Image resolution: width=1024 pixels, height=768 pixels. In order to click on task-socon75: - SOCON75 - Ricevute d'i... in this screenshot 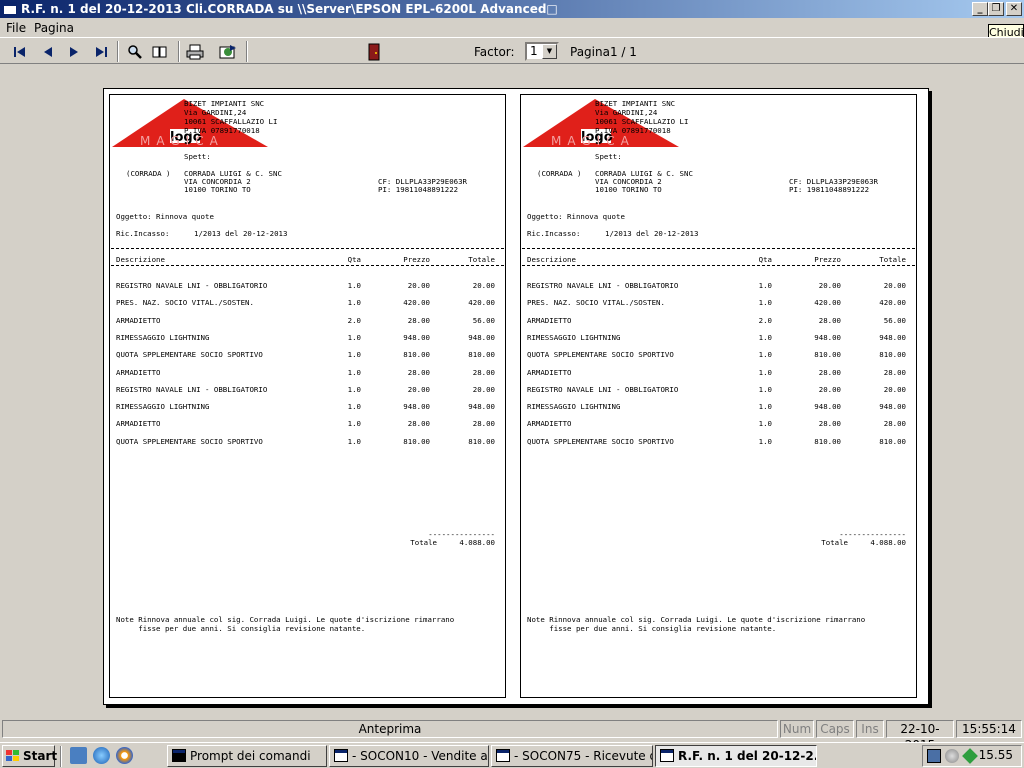, I will do `click(572, 756)`.